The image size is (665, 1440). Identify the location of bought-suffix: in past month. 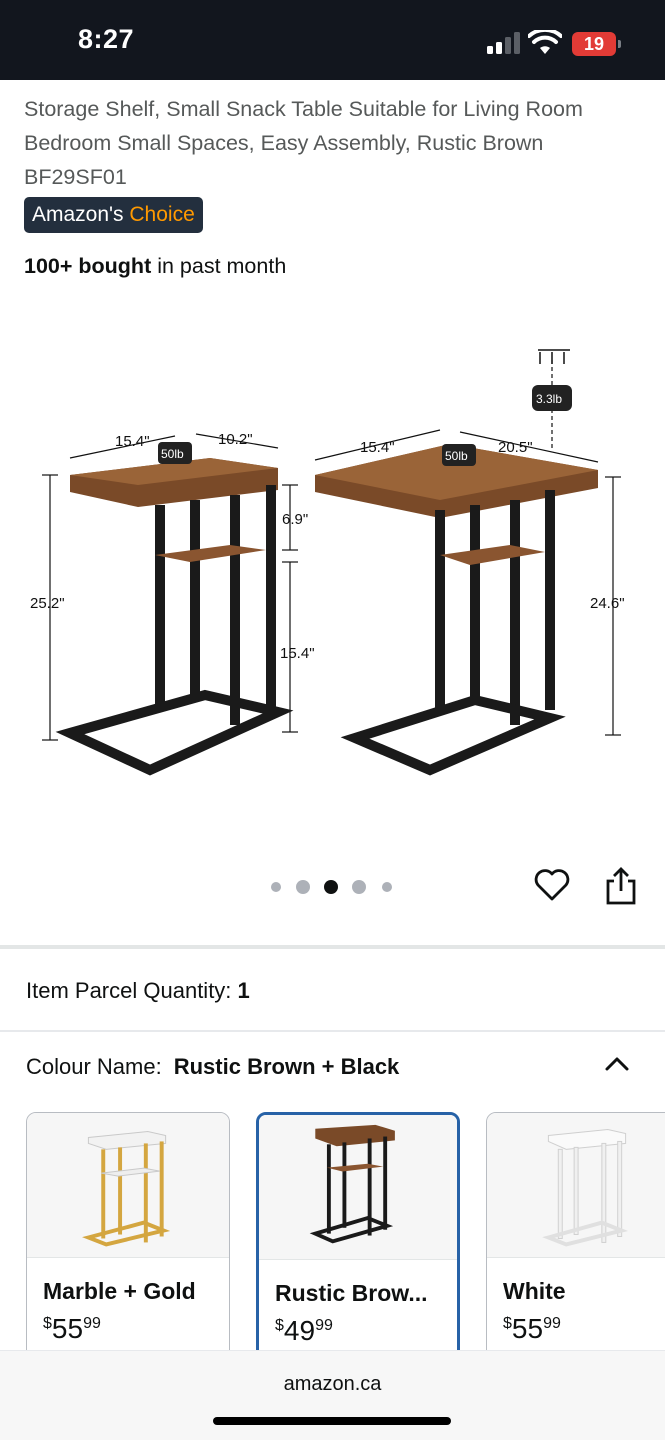
(219, 266).